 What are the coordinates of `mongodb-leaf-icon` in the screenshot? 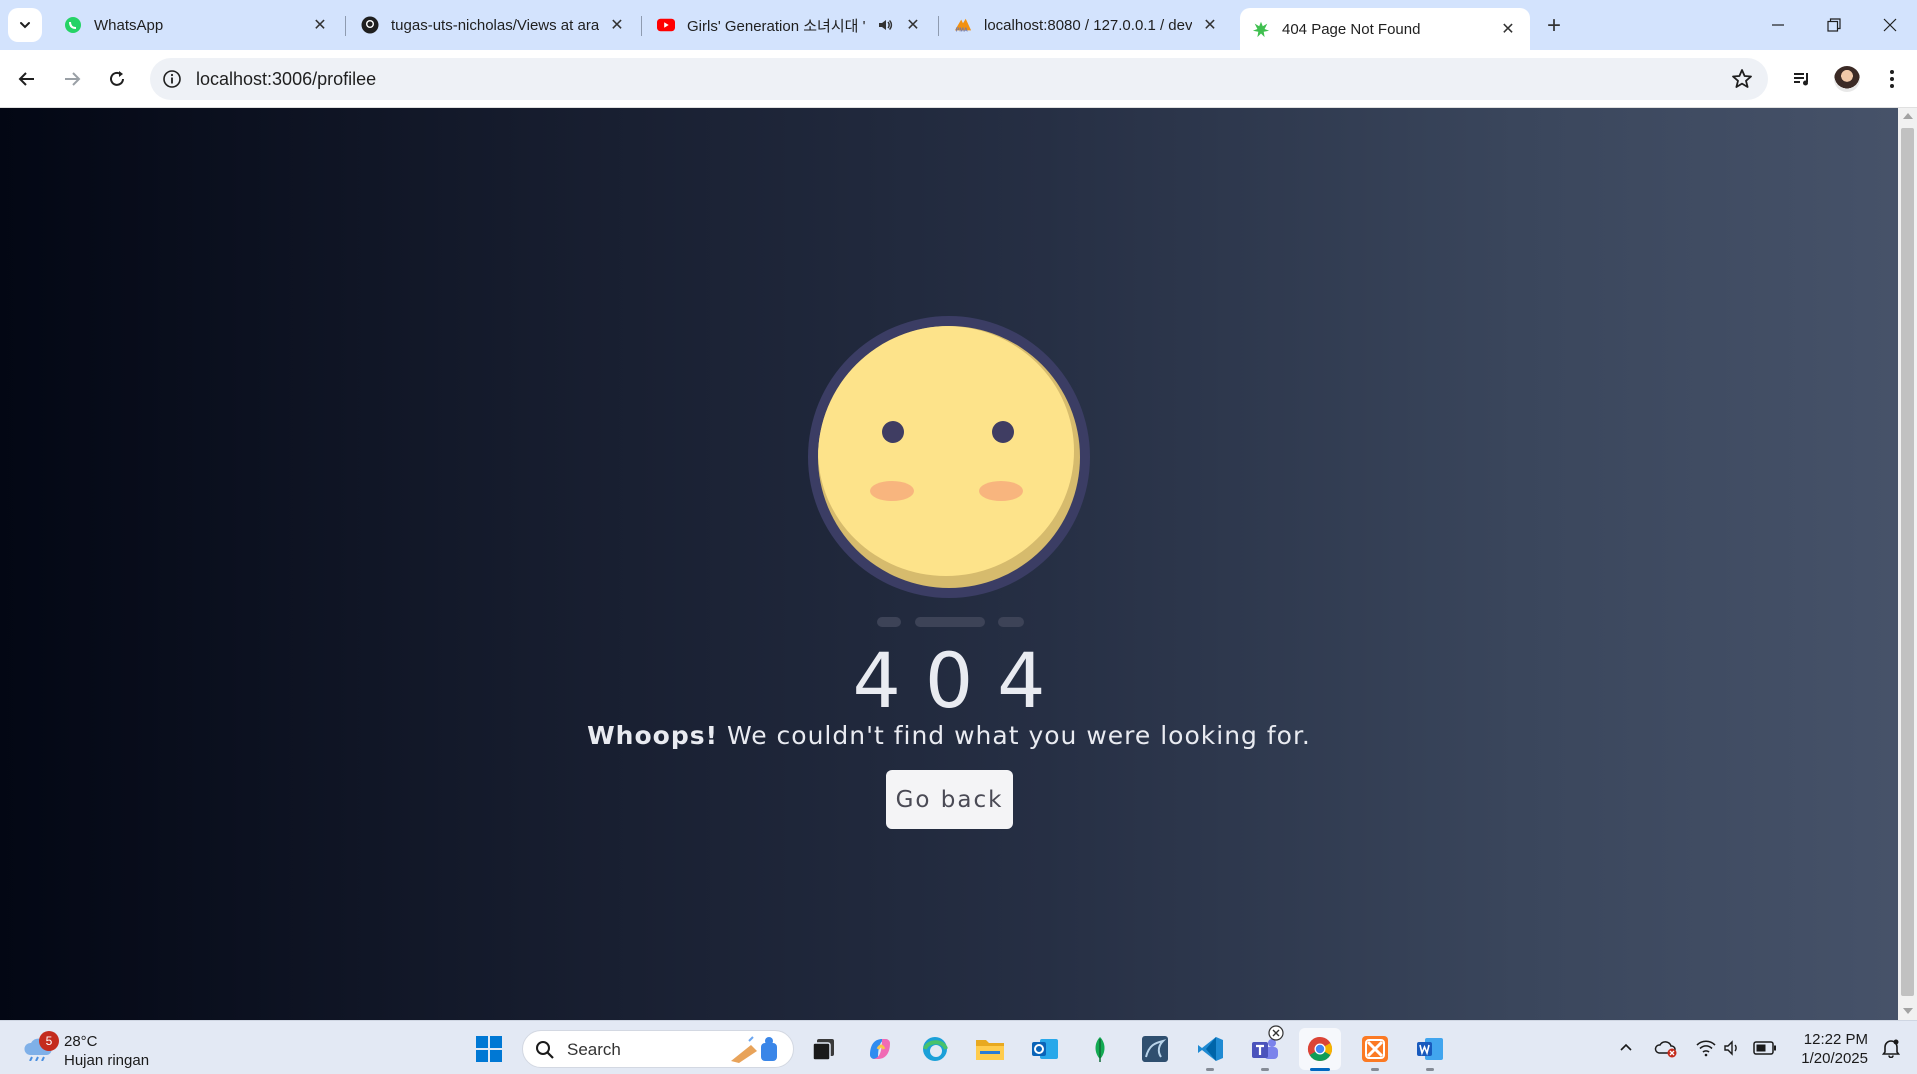 It's located at (1100, 1049).